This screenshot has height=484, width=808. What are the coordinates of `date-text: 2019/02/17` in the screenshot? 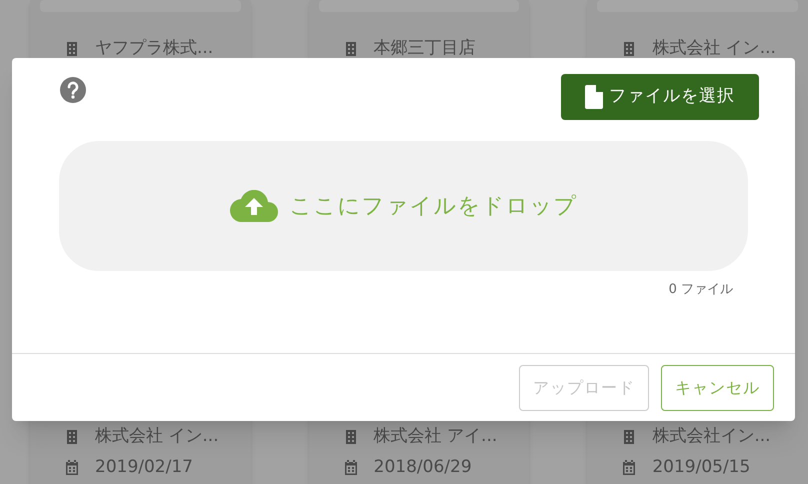 It's located at (144, 467).